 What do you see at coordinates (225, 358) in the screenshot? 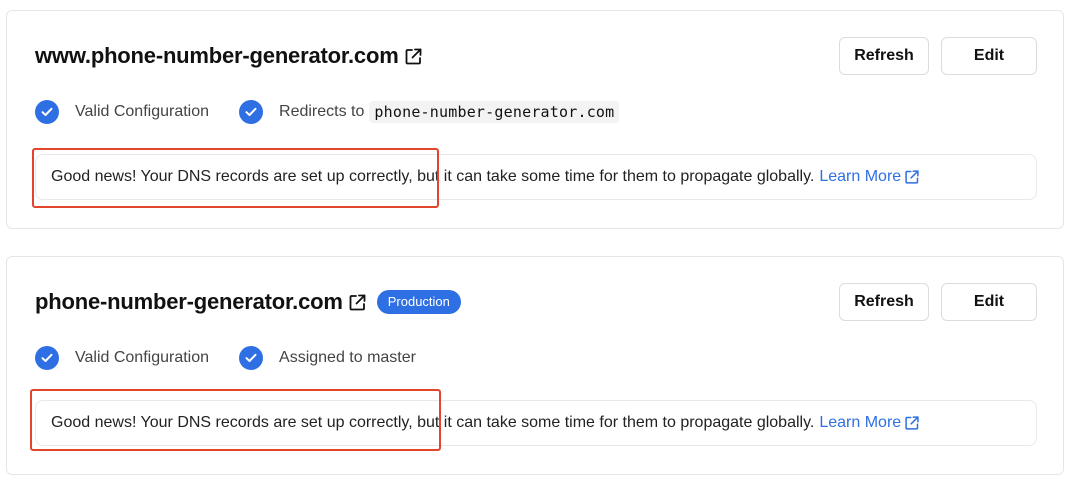
I see `status-row: Valid Configuration Assigned to master` at bounding box center [225, 358].